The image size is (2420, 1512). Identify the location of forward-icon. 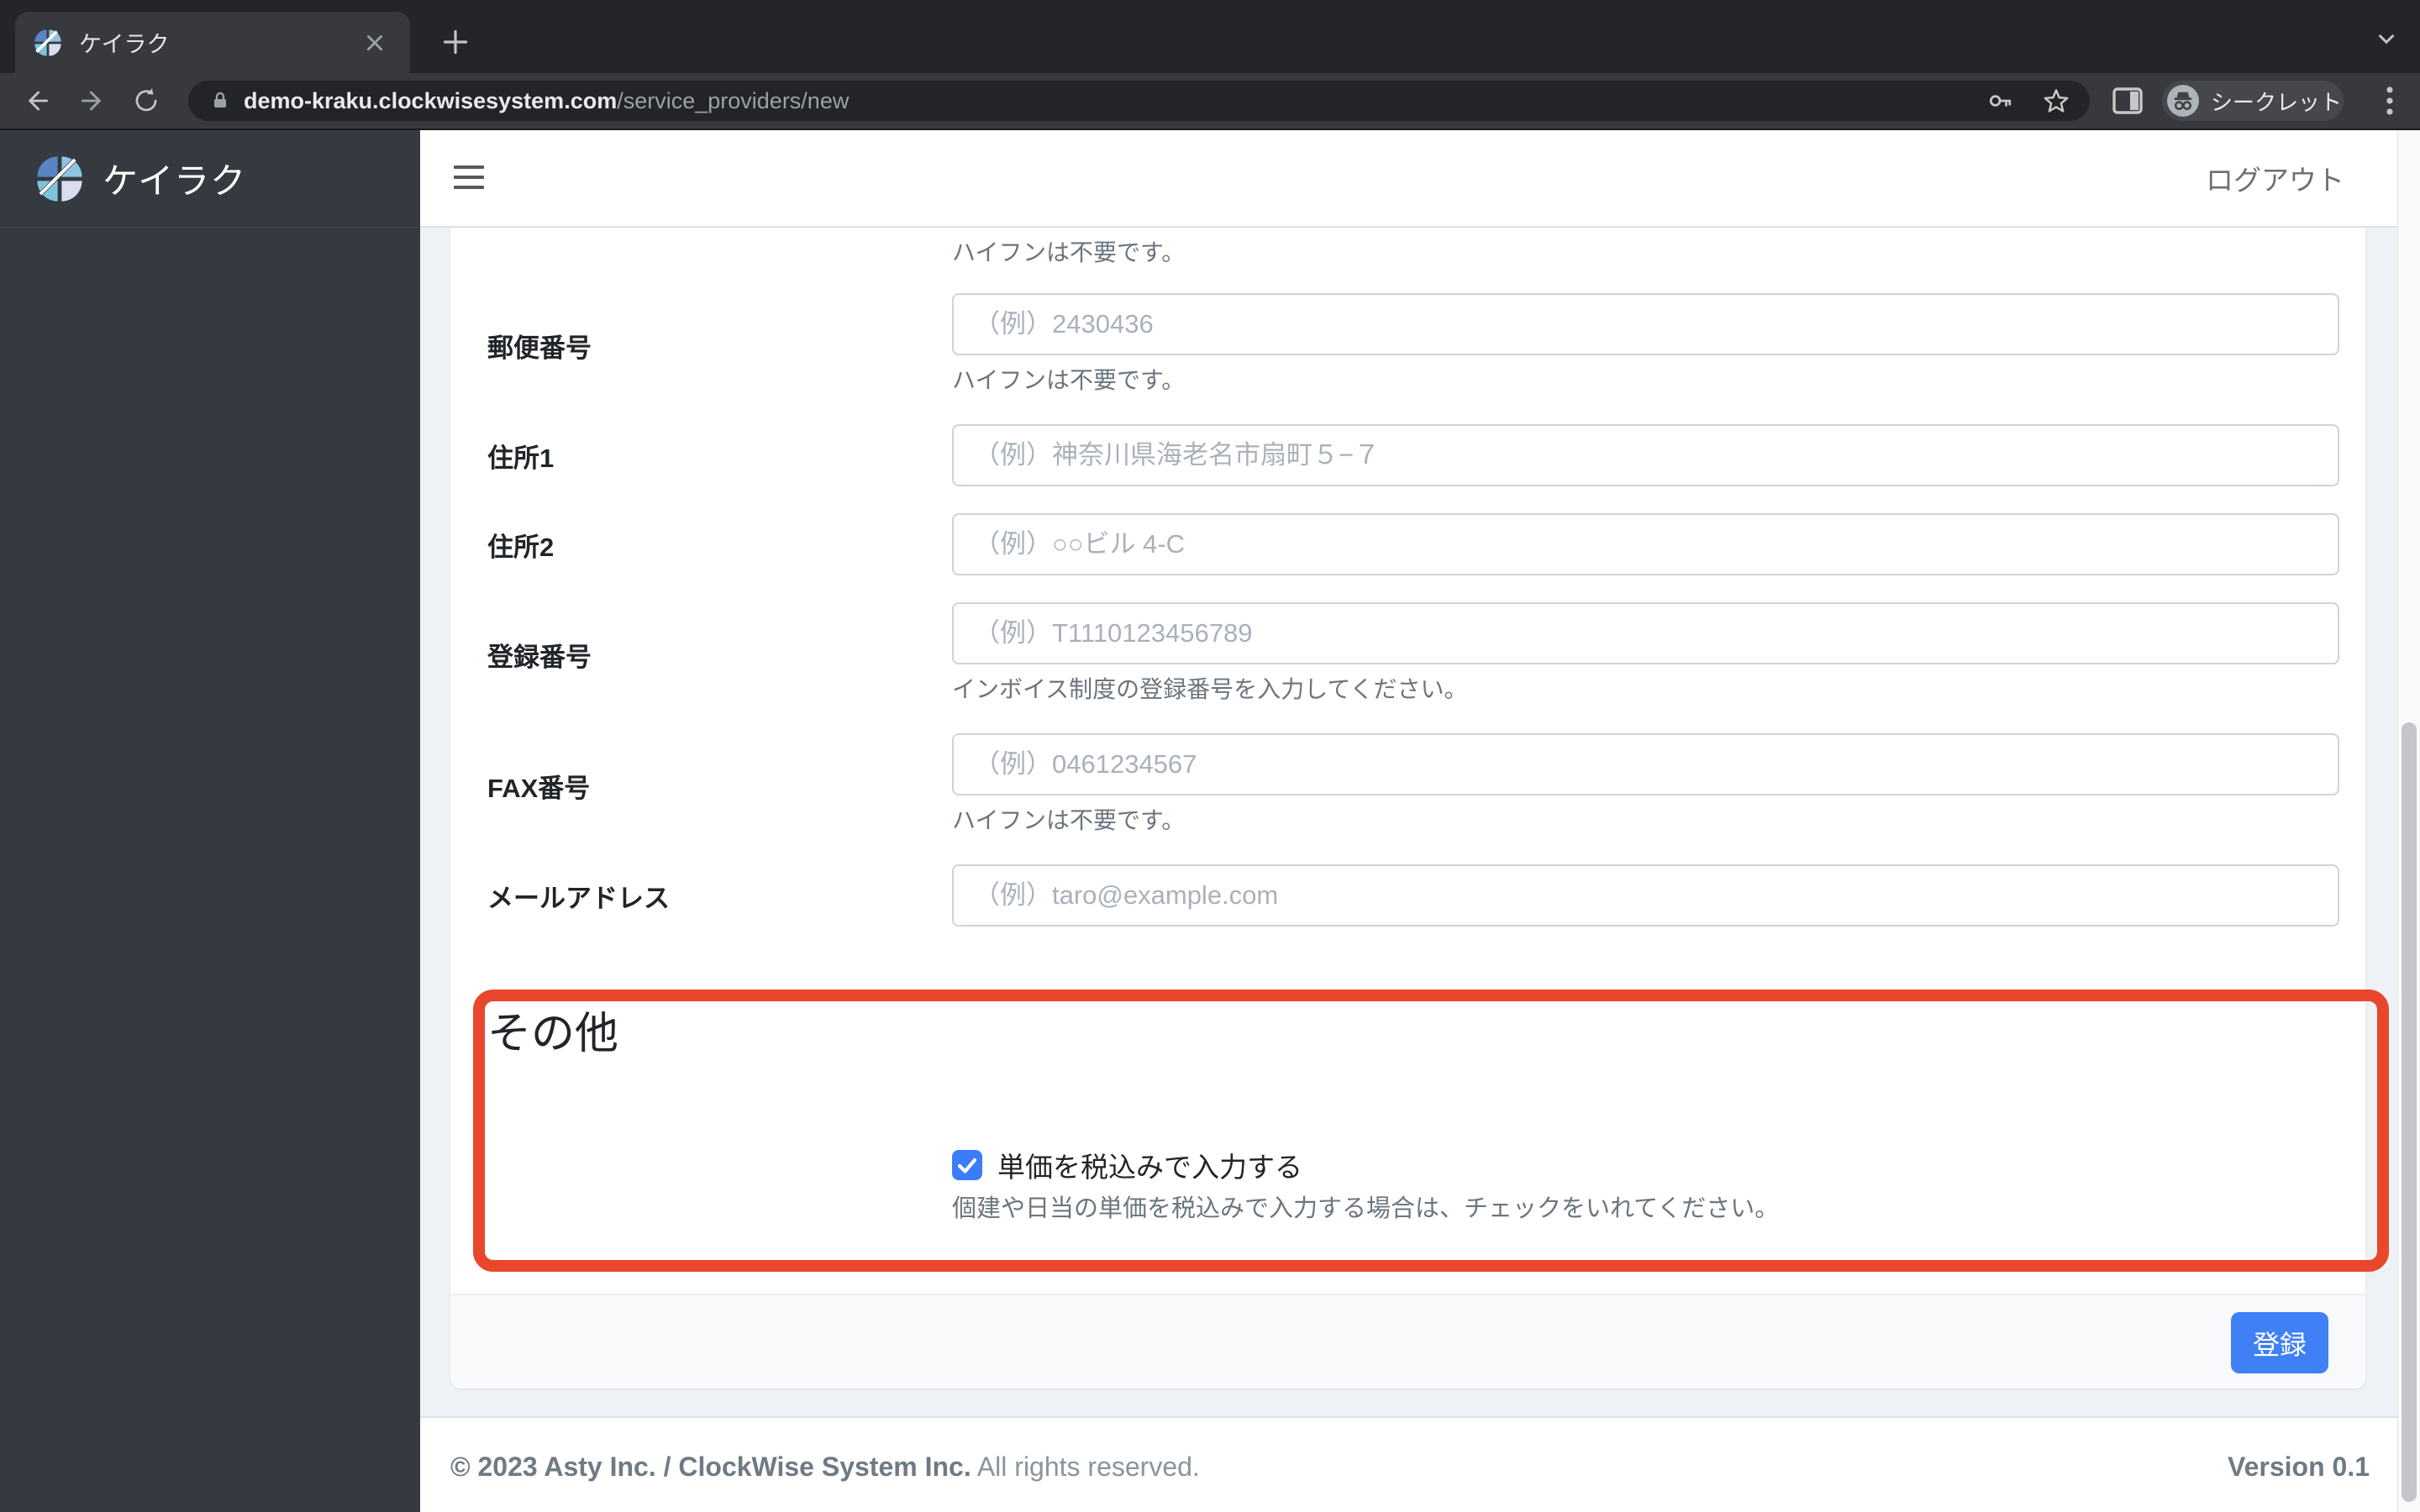
(92, 101).